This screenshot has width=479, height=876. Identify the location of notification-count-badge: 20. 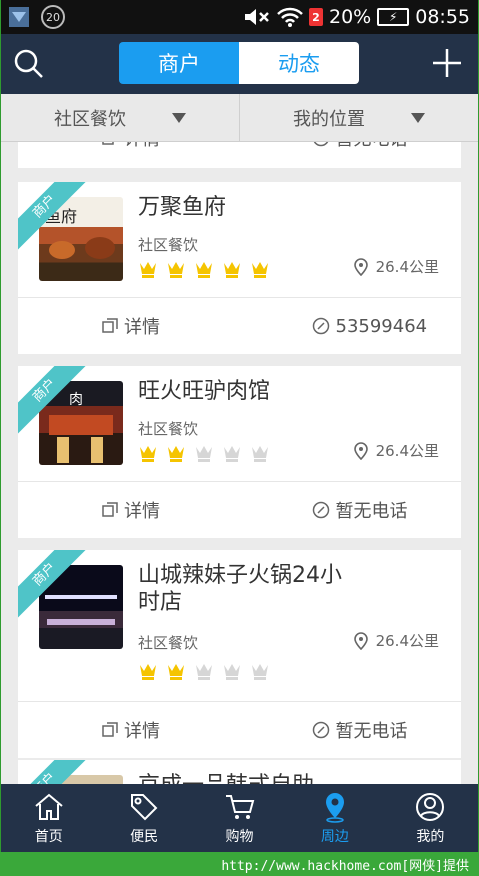
(53, 17).